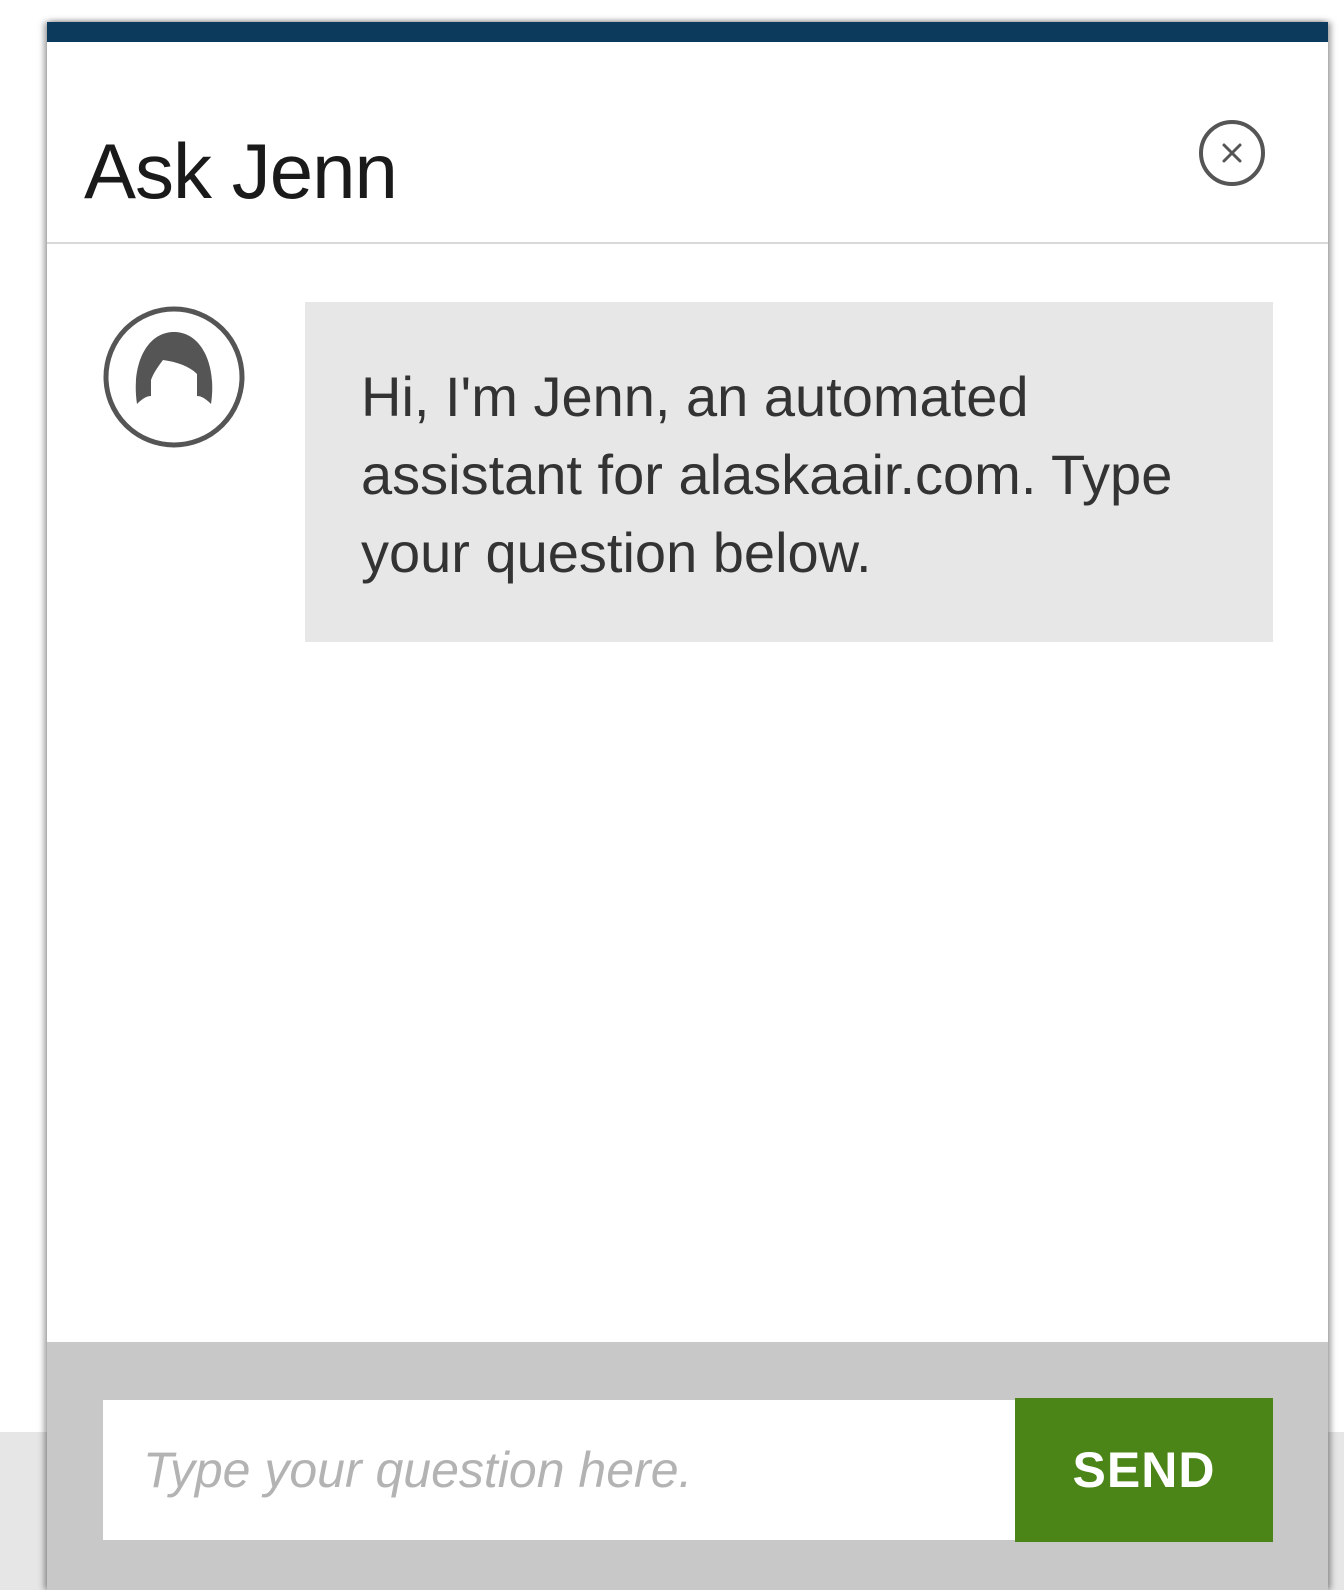 The image size is (1344, 1590). What do you see at coordinates (241, 171) in the screenshot?
I see `chat-title: Ask Jenn` at bounding box center [241, 171].